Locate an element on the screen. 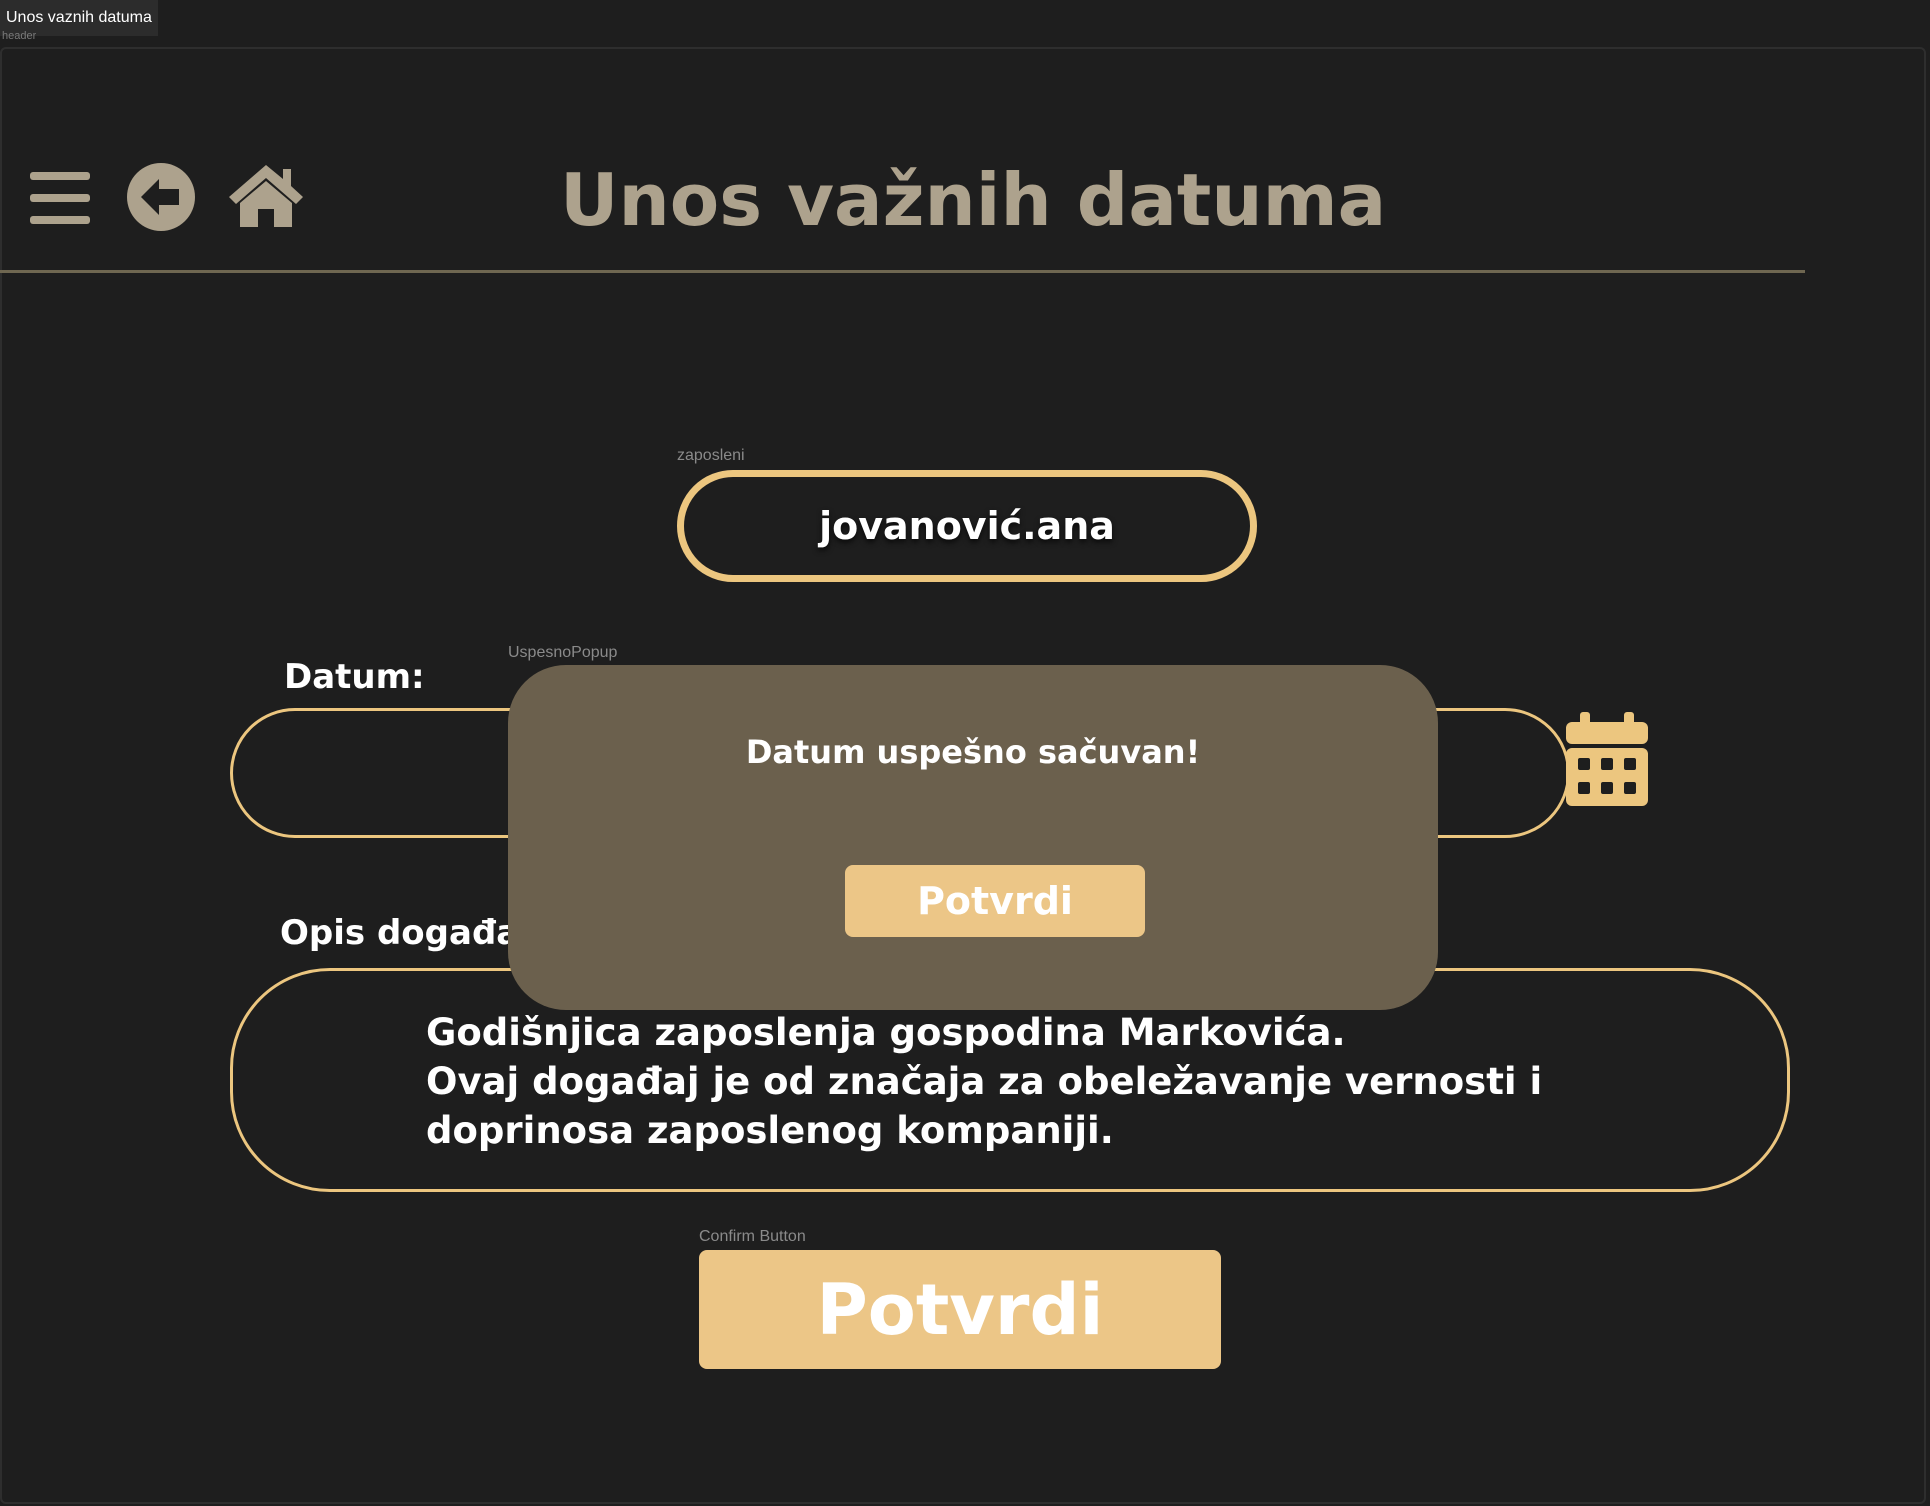 The image size is (1930, 1506). employee-value: jovanović.ana is located at coordinates (967, 526).